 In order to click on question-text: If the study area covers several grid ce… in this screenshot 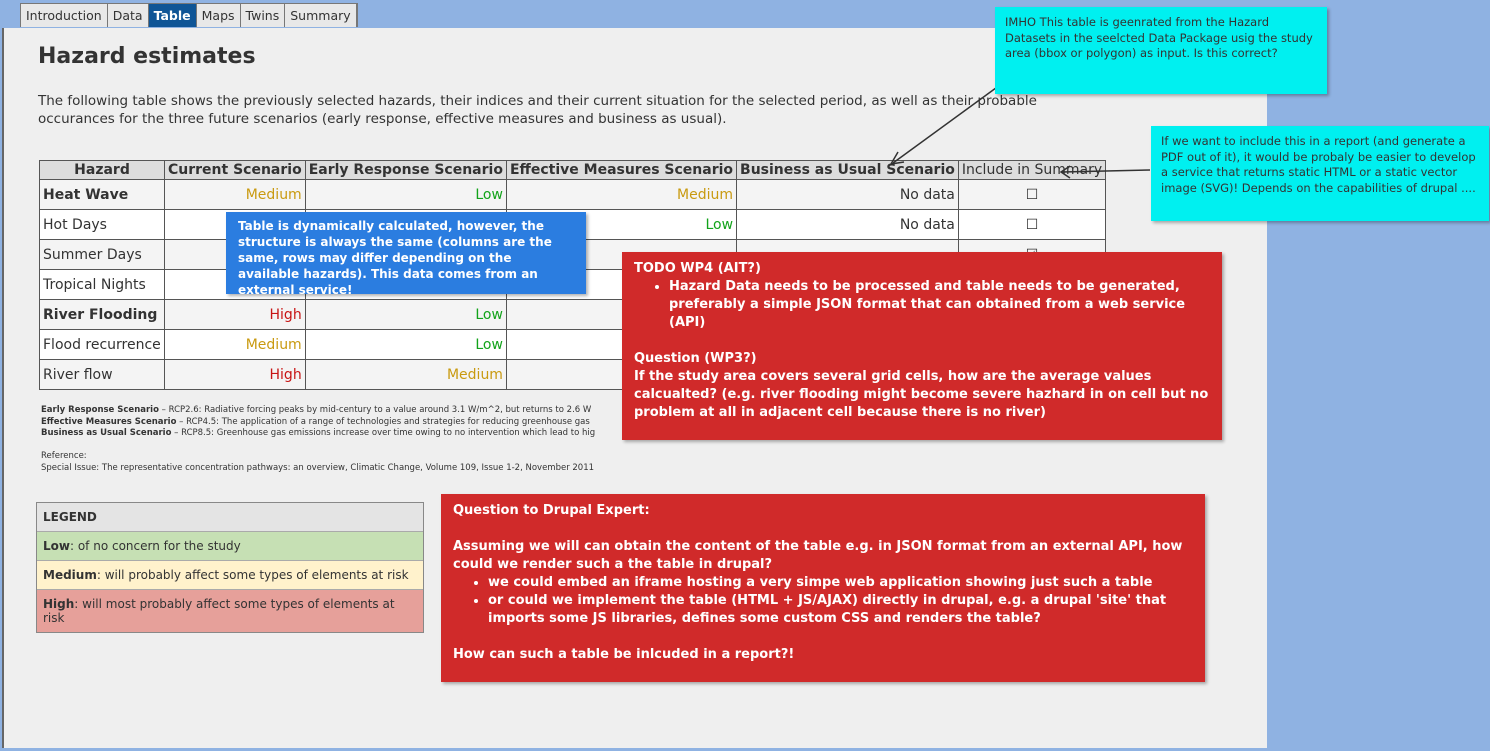, I will do `click(921, 394)`.